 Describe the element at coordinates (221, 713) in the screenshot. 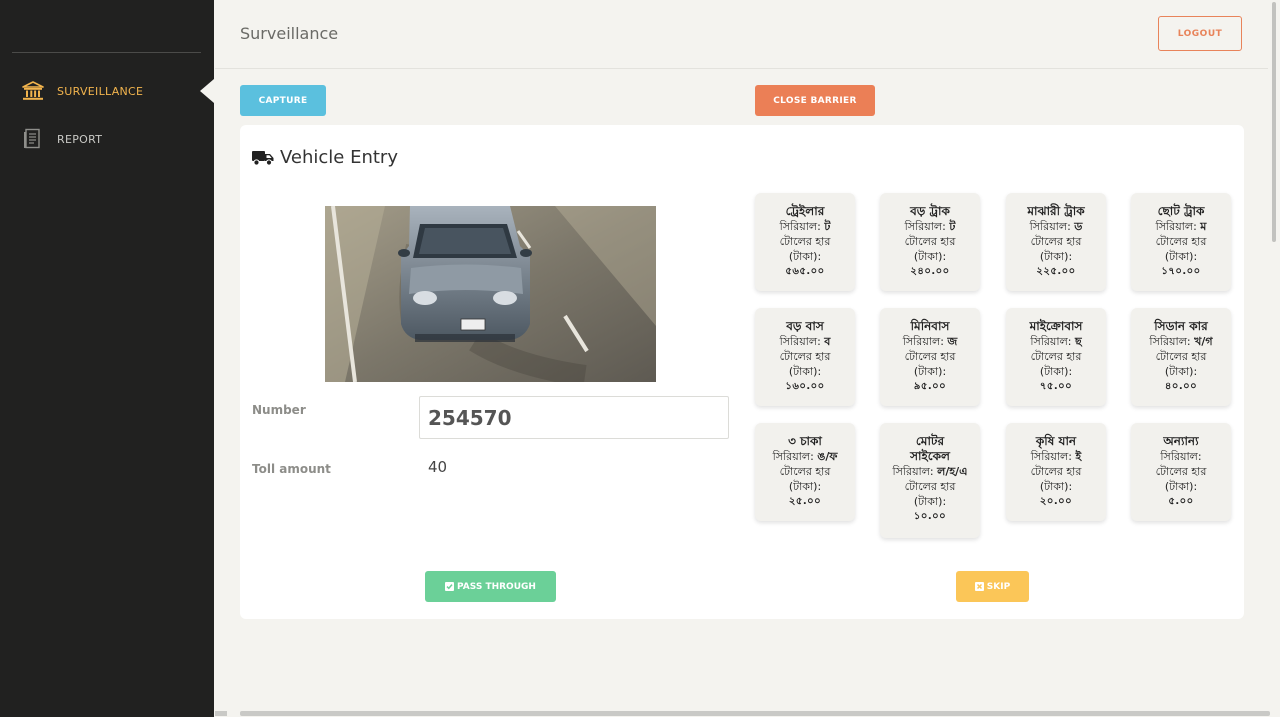

I see `horizontal-scrollbar-arrow` at that location.